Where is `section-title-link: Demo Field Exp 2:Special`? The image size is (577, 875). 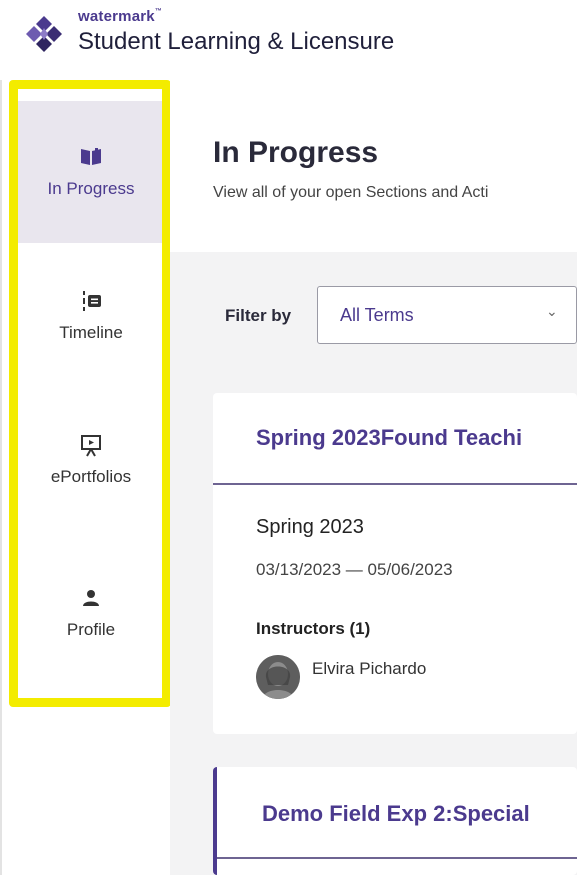
section-title-link: Demo Field Exp 2:Special is located at coordinates (396, 814).